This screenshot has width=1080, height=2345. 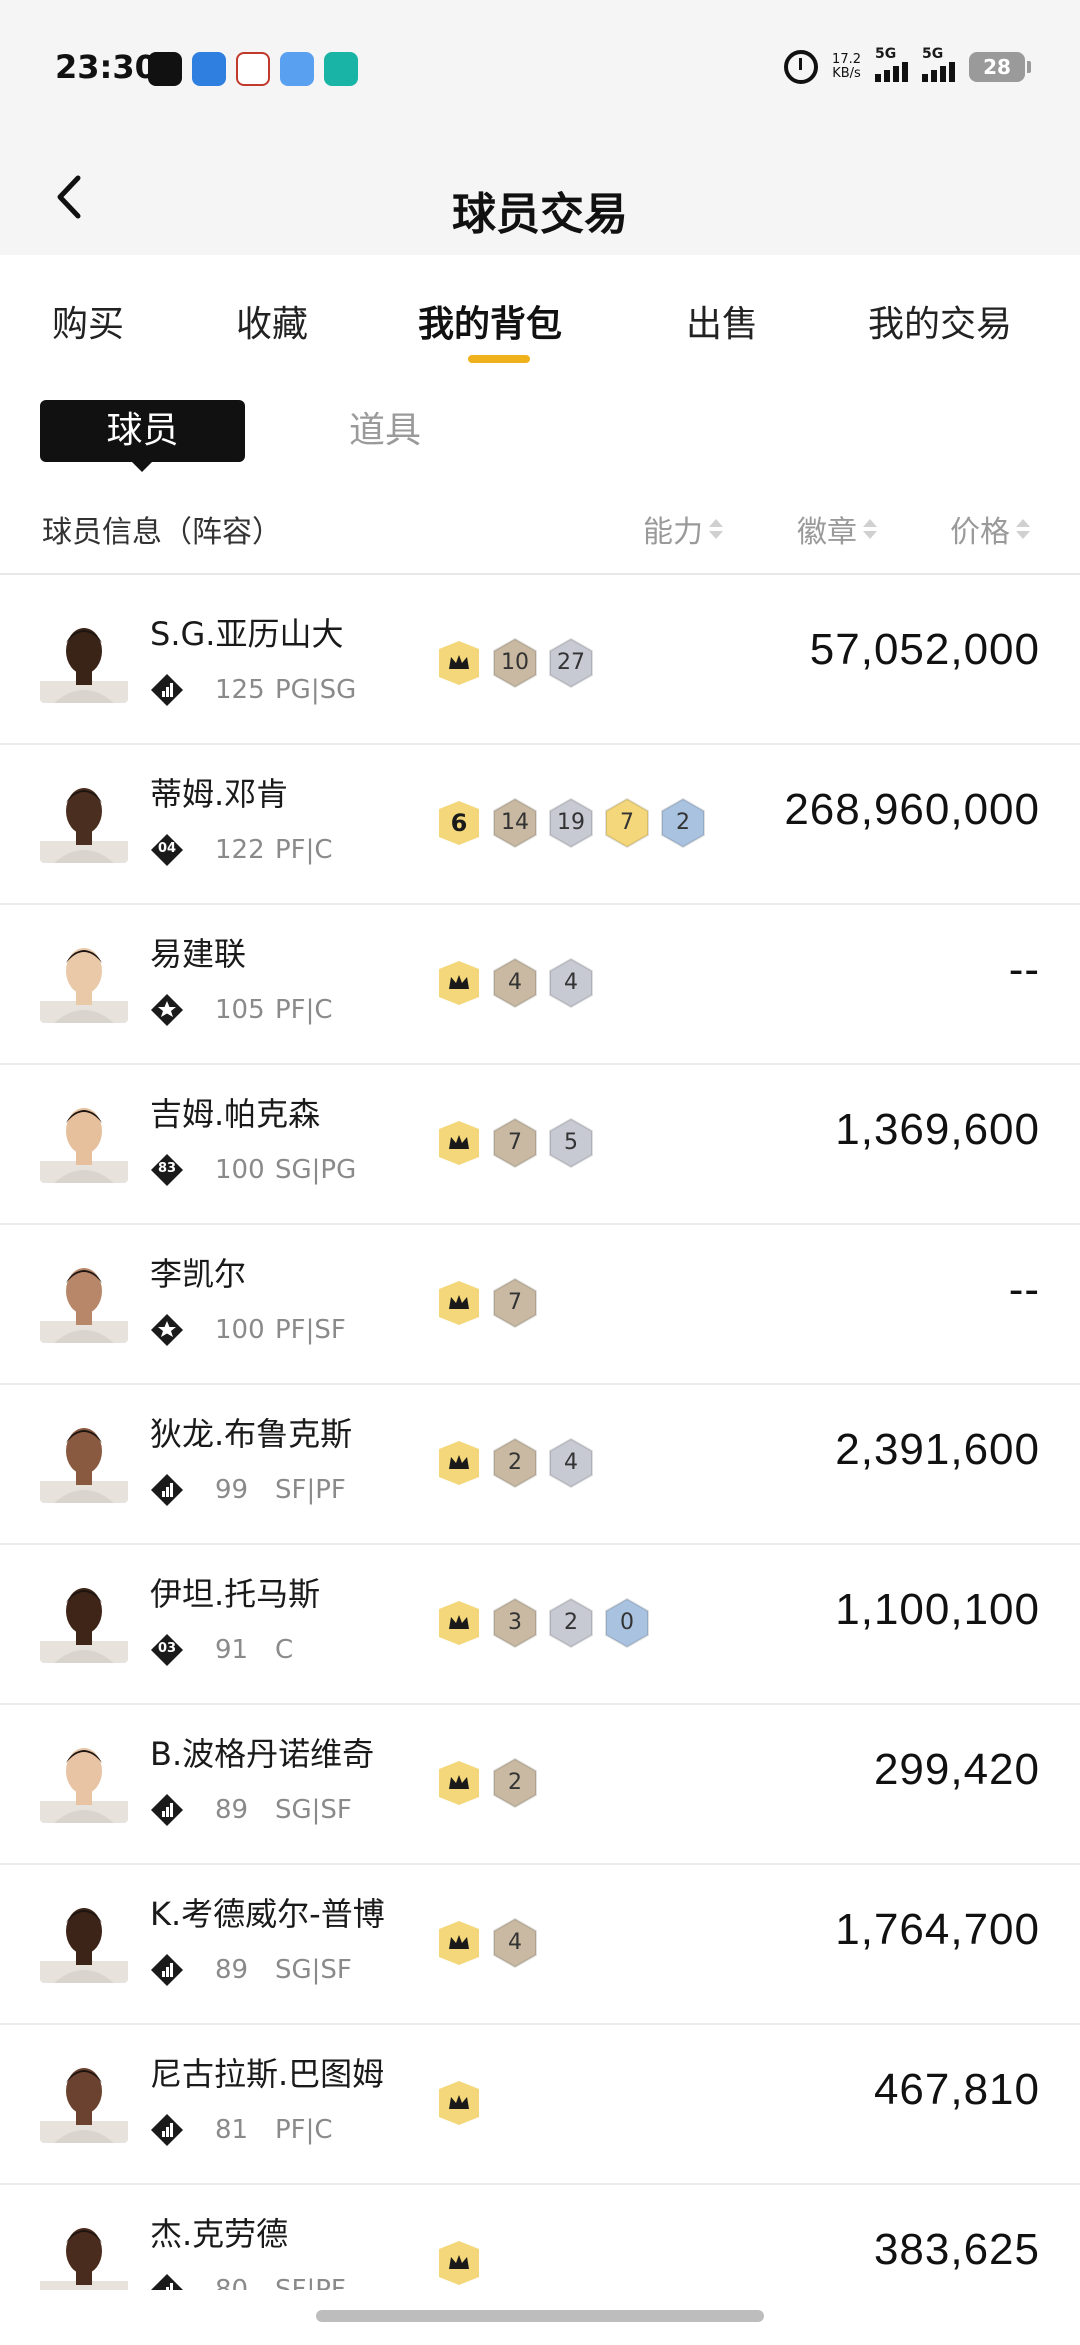 What do you see at coordinates (540, 2105) in the screenshot?
I see `player-row: 尼古拉斯.巴图姆 81 PF|C 467,810` at bounding box center [540, 2105].